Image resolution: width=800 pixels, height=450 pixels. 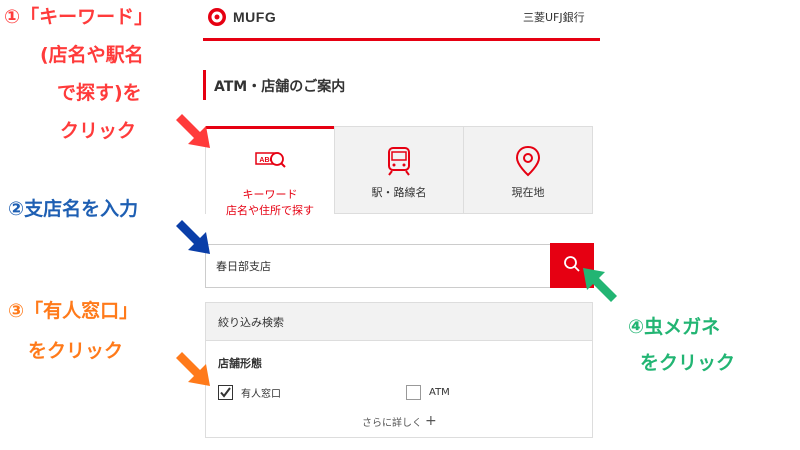 I want to click on checkbox-atm, so click(x=413, y=392).